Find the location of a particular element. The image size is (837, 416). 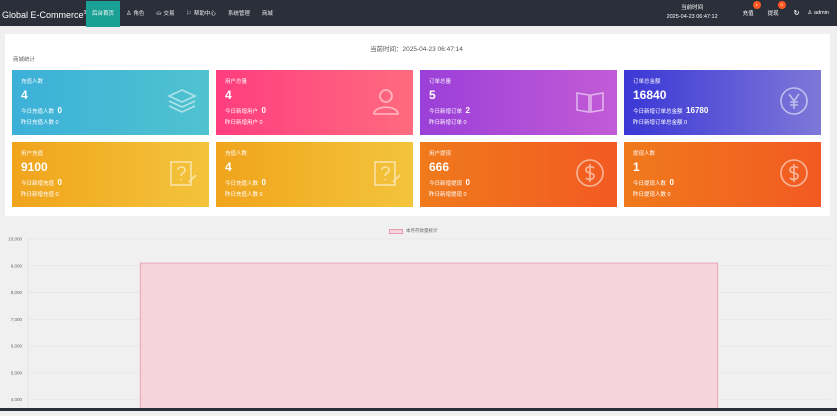

withdraw-button: 提现 0 is located at coordinates (776, 9).